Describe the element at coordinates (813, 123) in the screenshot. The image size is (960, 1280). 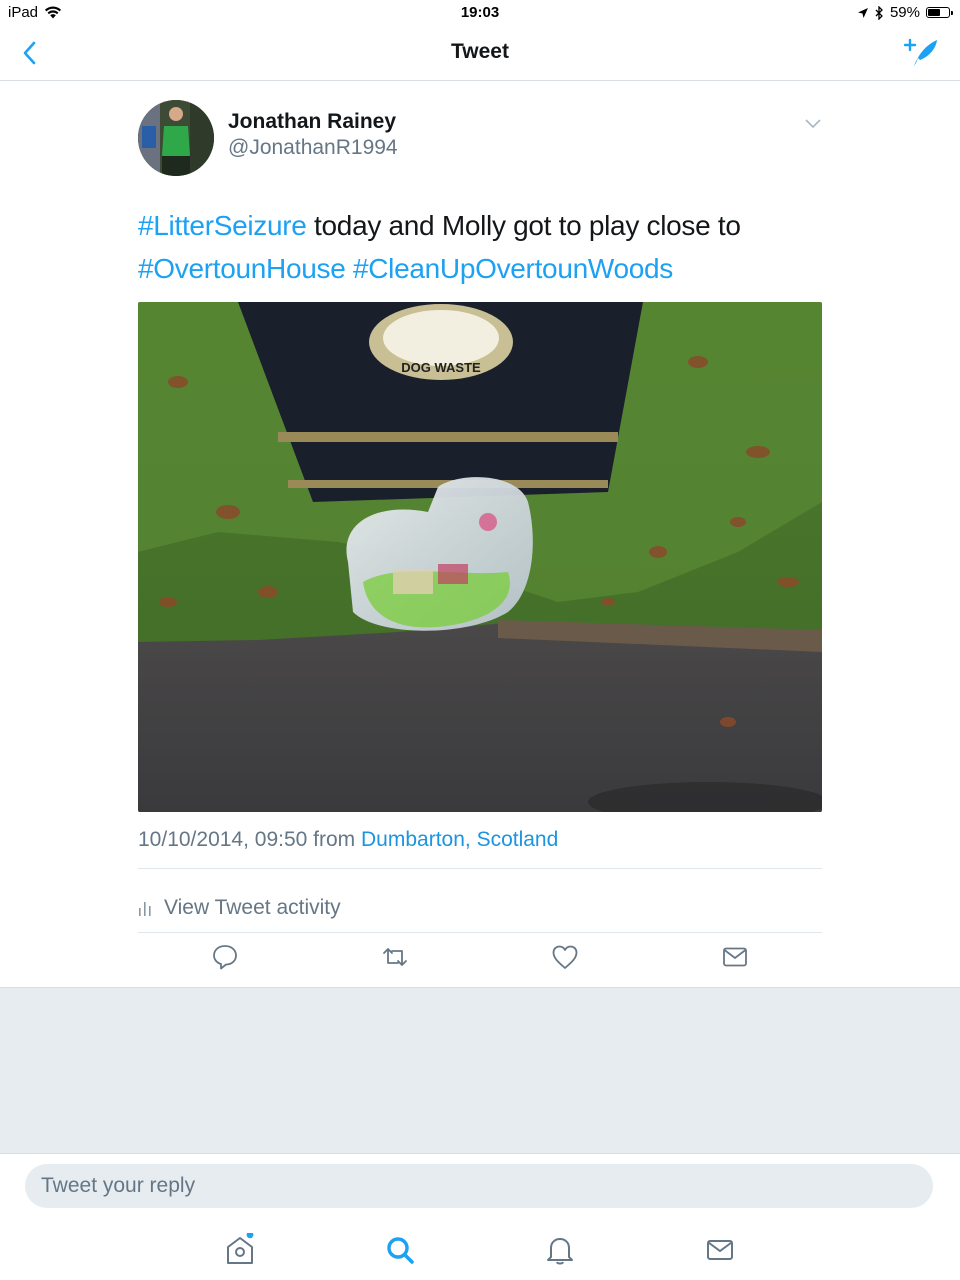
I see `chevron-down-icon` at that location.